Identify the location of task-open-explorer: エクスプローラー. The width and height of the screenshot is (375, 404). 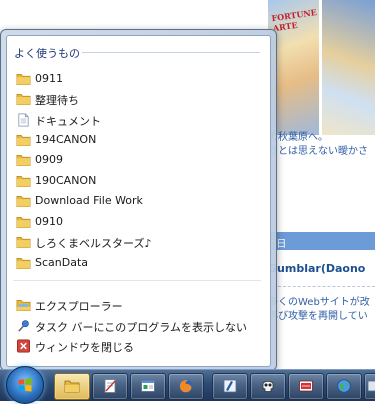
(137, 305).